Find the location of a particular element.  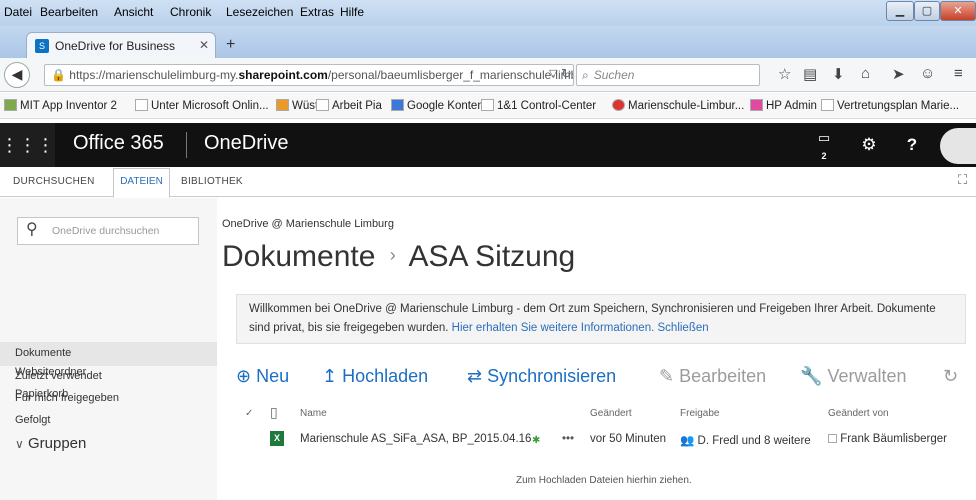

wrench-icon: 🔧 is located at coordinates (811, 376).